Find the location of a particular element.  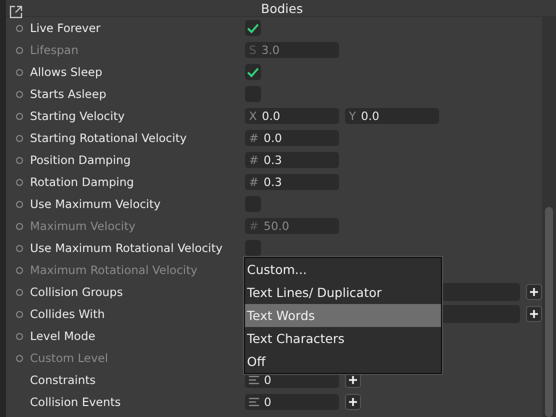

property-label: Lifespan is located at coordinates (55, 50).